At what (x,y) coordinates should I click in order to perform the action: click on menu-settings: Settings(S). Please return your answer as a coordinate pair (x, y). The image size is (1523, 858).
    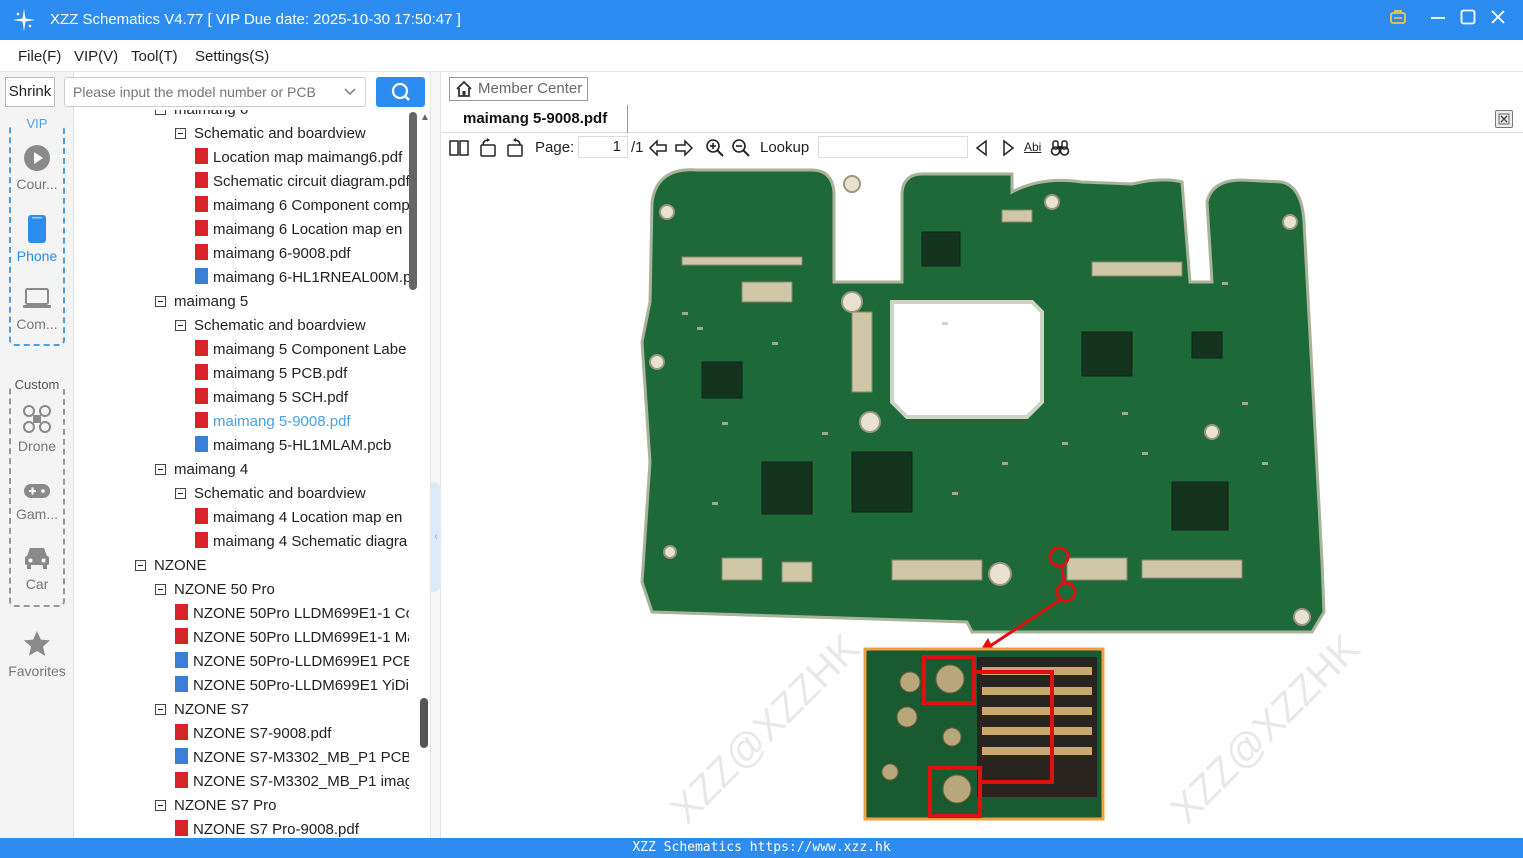
    Looking at the image, I should click on (232, 56).